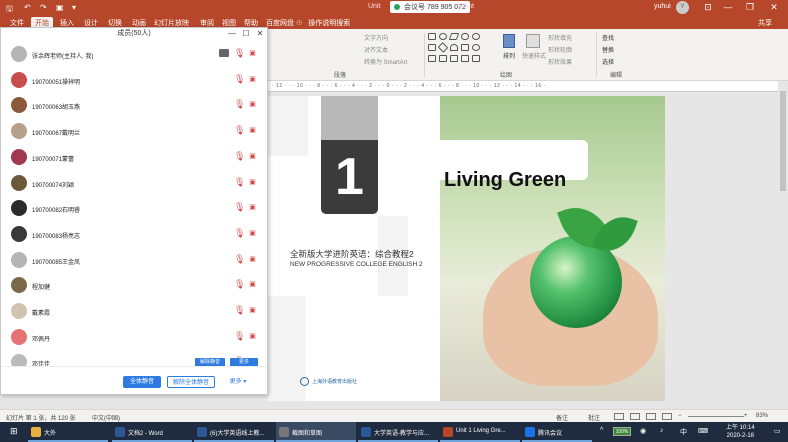 The height and width of the screenshot is (442, 788). What do you see at coordinates (783, 241) in the screenshot?
I see `vertical-scrollbar` at bounding box center [783, 241].